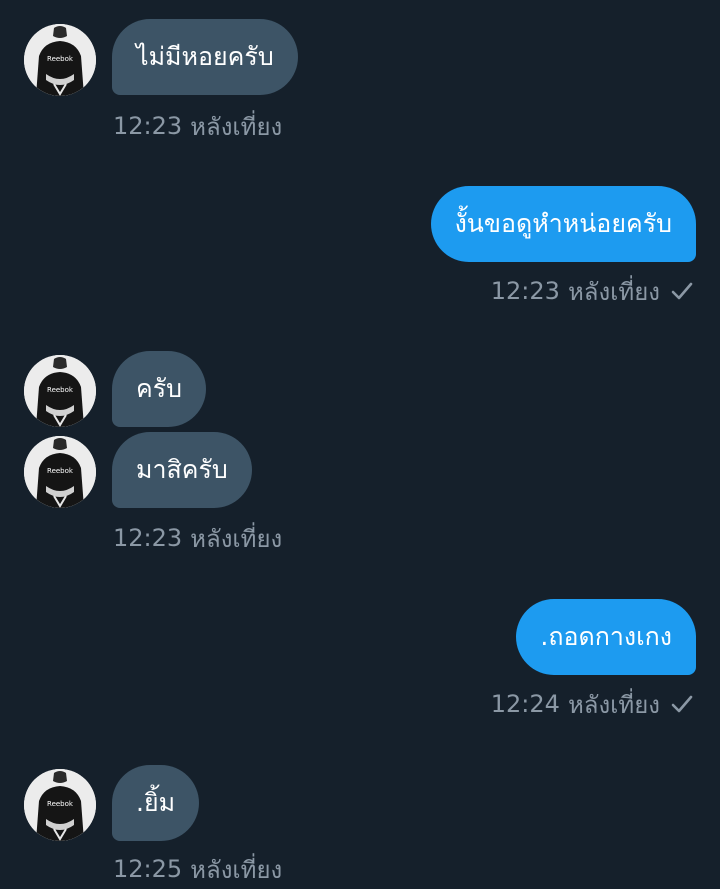 Image resolution: width=720 pixels, height=889 pixels. I want to click on incoming-message-bubble: ครับ, so click(159, 389).